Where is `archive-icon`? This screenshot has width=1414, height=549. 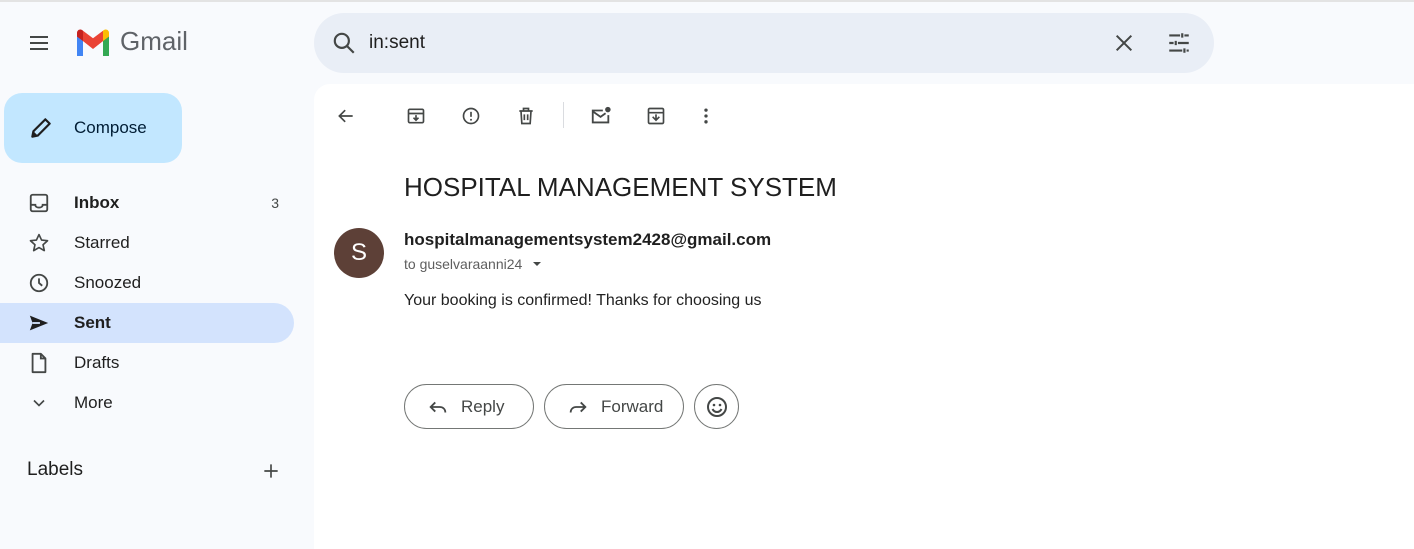 archive-icon is located at coordinates (416, 116).